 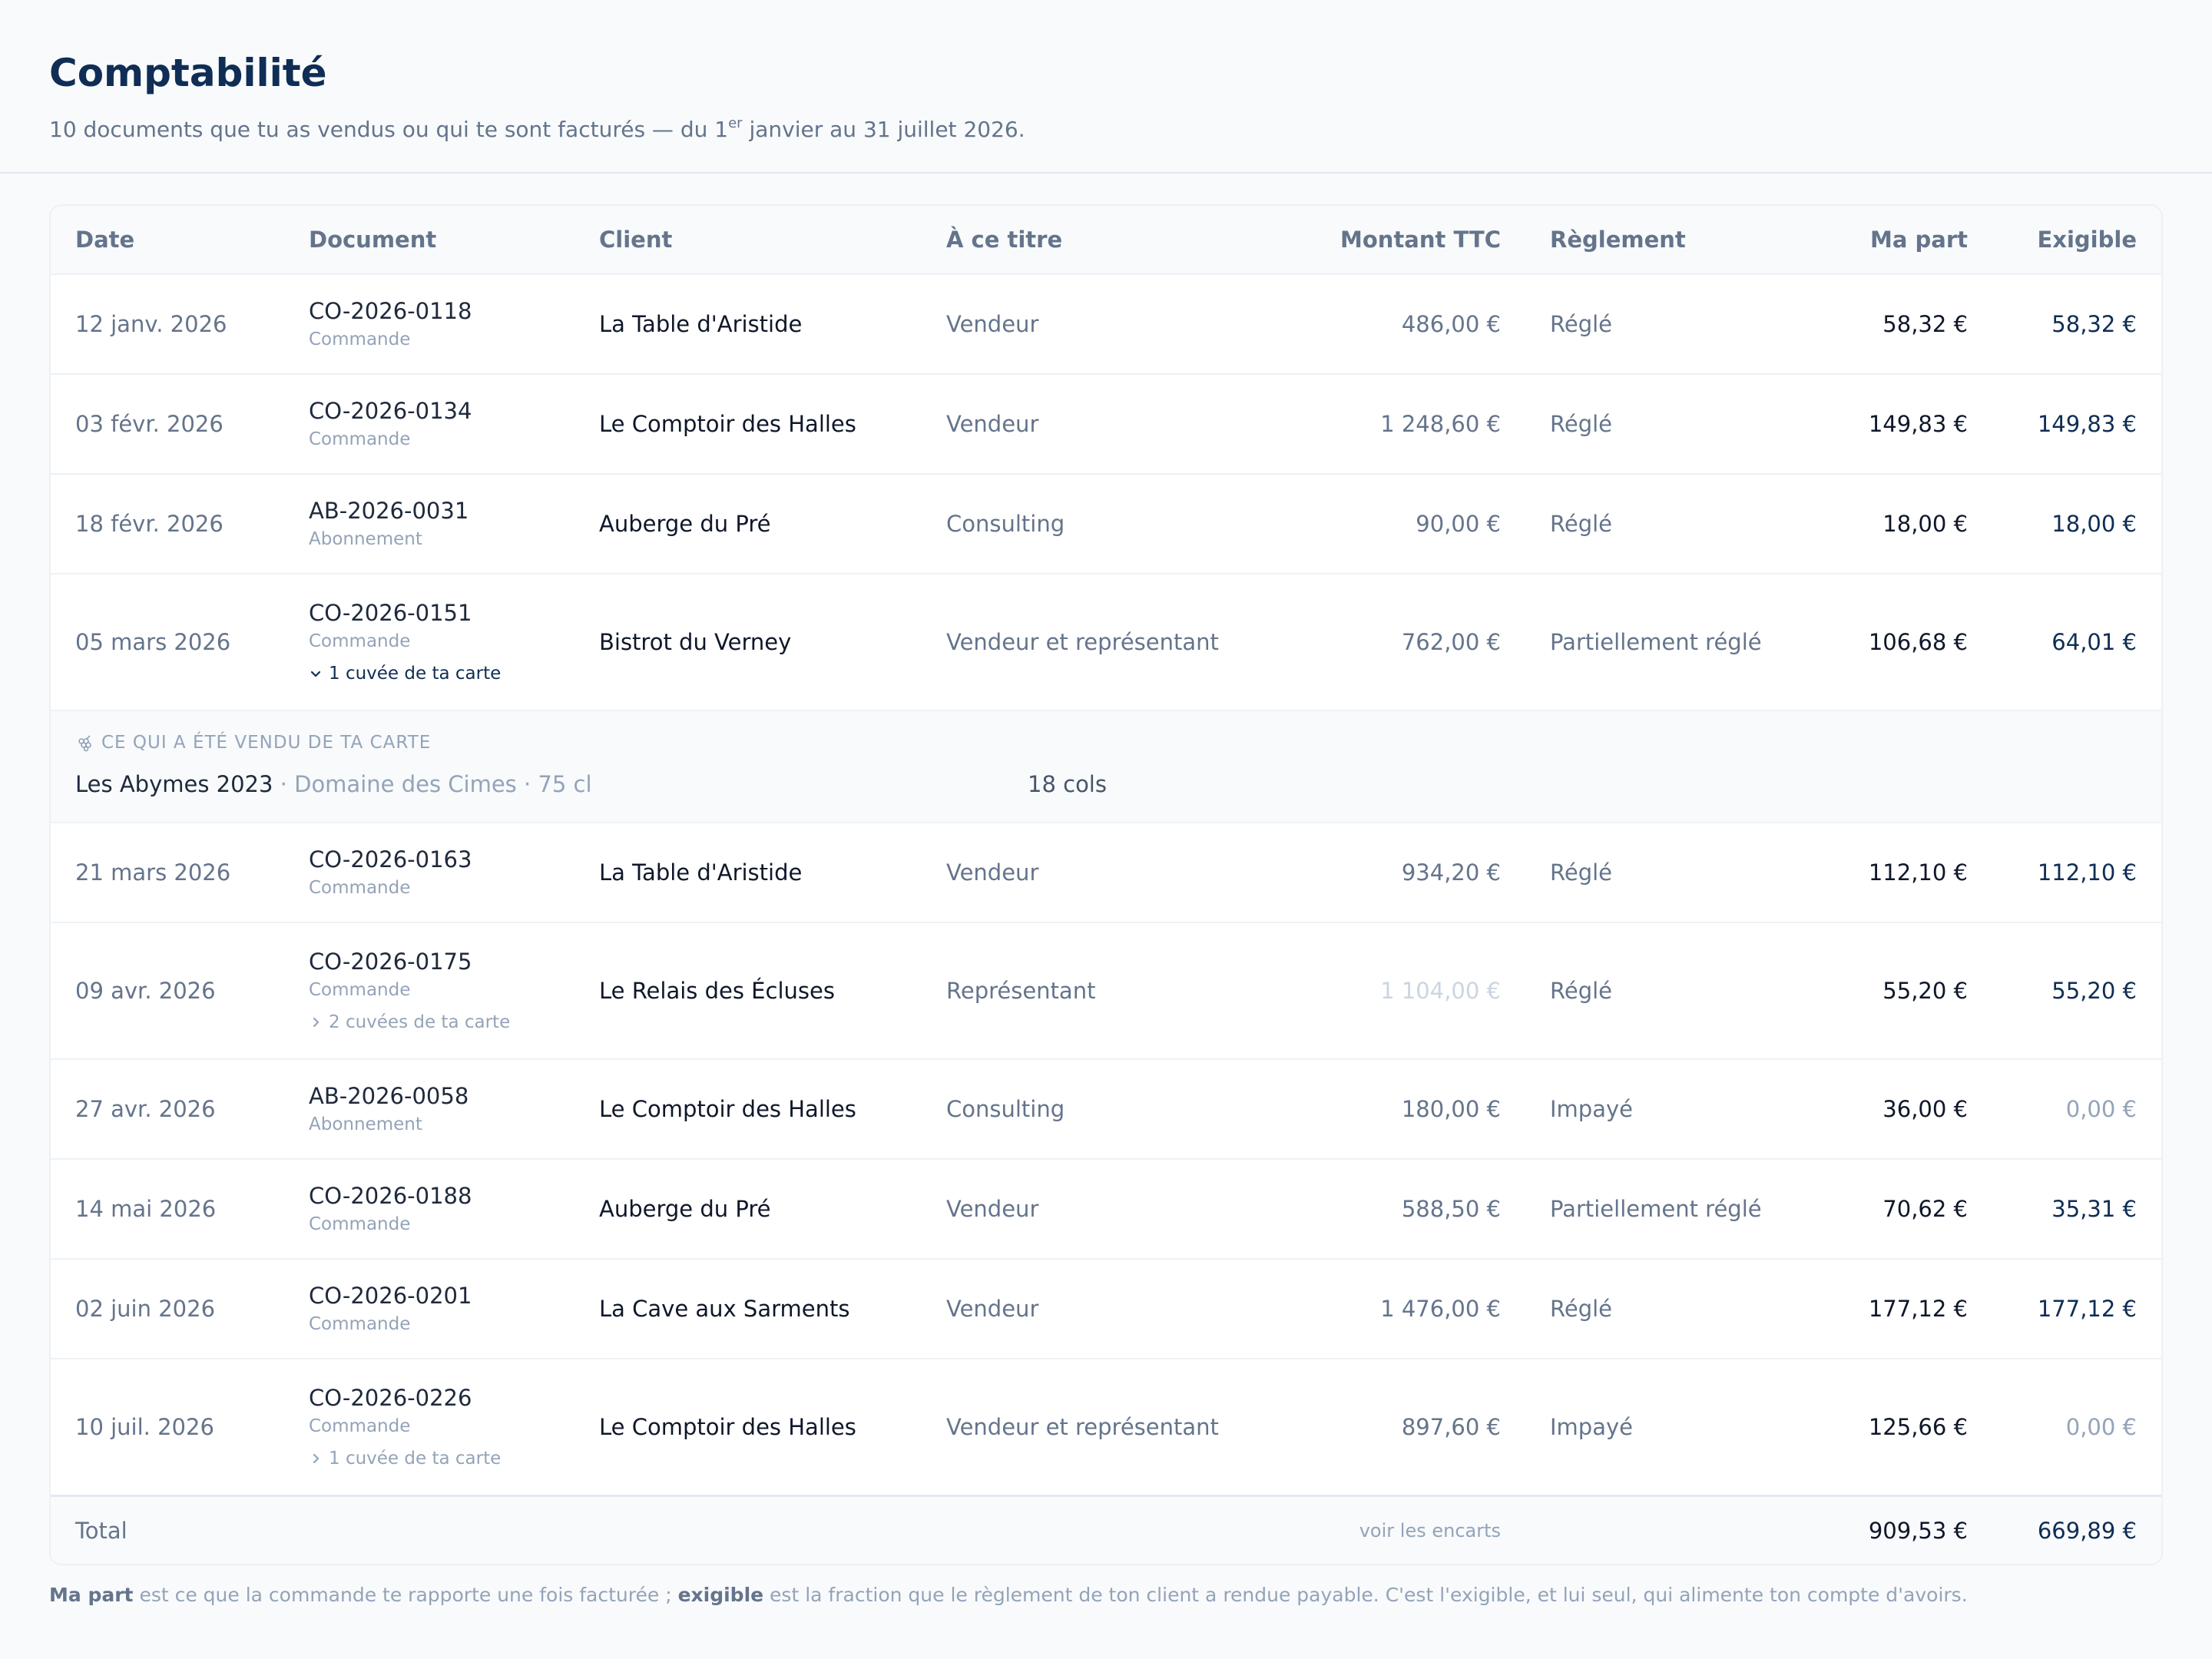 I want to click on column-header-titre: À ce titre, so click(x=1004, y=240).